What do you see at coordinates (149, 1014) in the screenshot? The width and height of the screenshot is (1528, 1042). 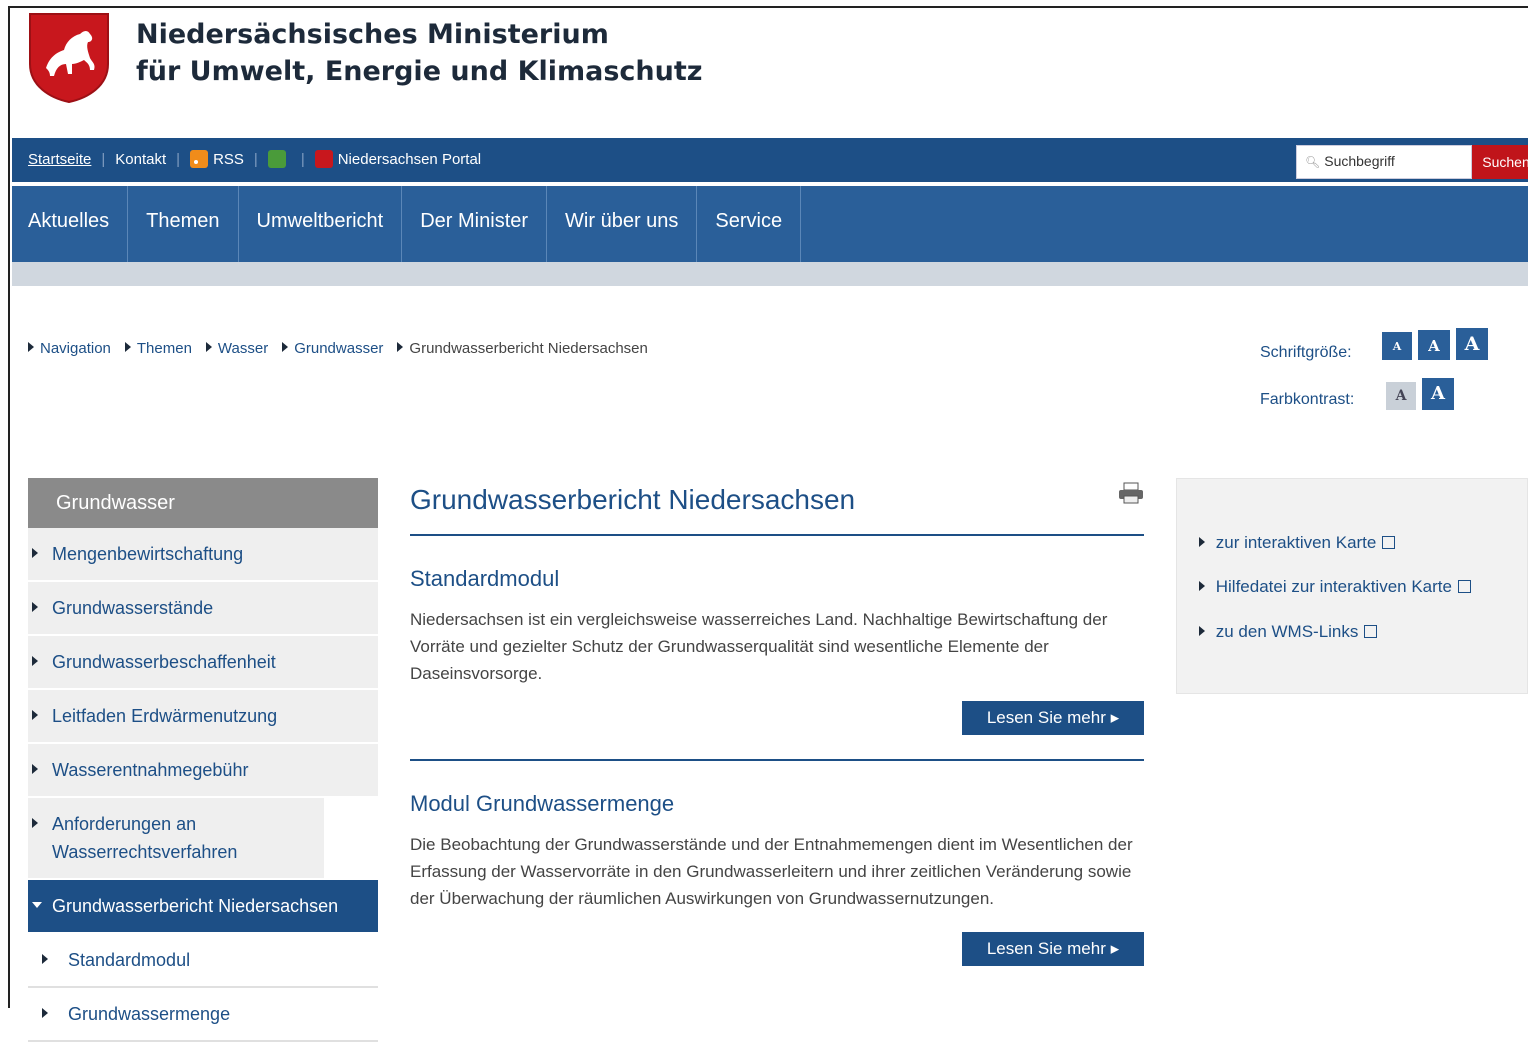 I see `sidebar-item-label: Grundwassermenge` at bounding box center [149, 1014].